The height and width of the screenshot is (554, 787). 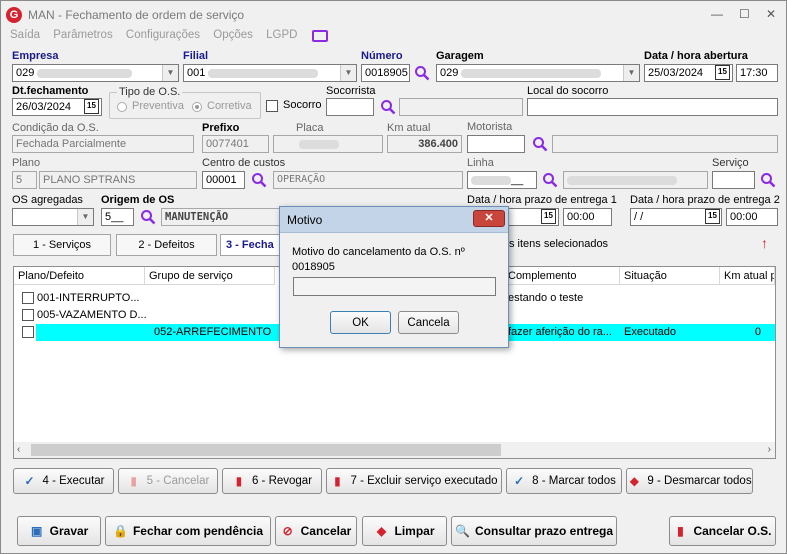 What do you see at coordinates (562, 276) in the screenshot?
I see `column-header-complemento: Complemento` at bounding box center [562, 276].